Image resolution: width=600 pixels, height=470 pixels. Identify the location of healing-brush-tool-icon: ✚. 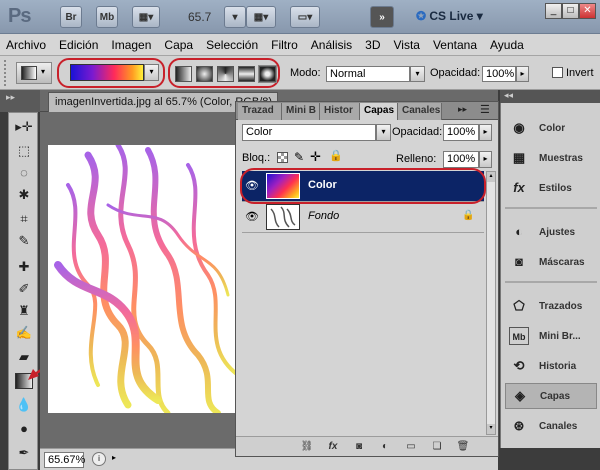
(24, 267).